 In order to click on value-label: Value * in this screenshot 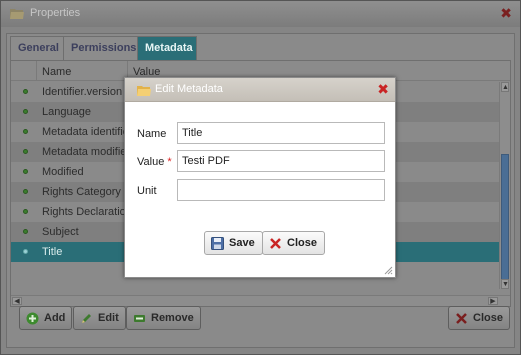, I will do `click(154, 162)`.